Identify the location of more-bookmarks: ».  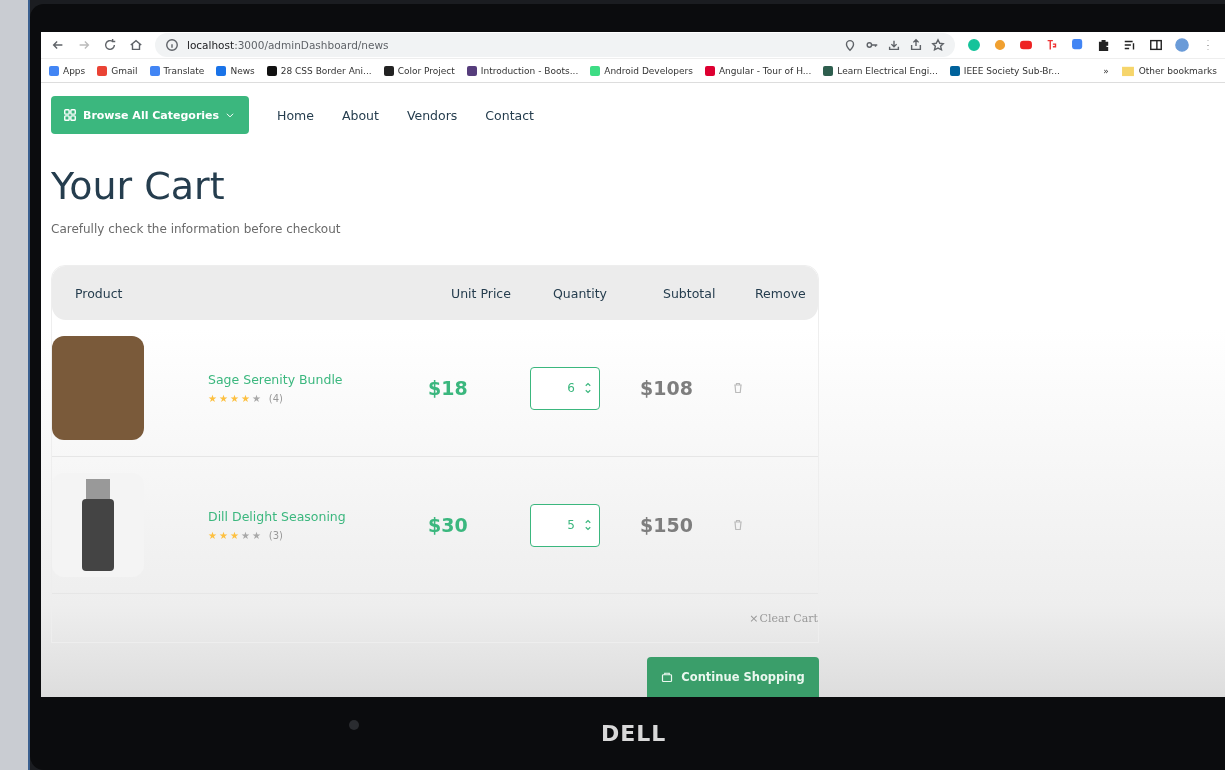
(1106, 70).